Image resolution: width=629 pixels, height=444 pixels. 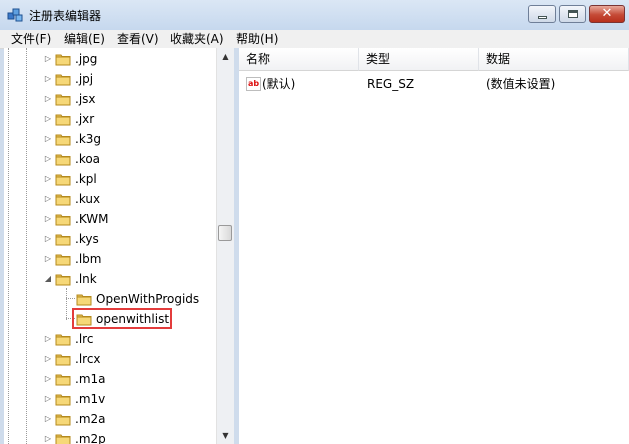 What do you see at coordinates (92, 219) in the screenshot?
I see `tree-item-label: .KWM` at bounding box center [92, 219].